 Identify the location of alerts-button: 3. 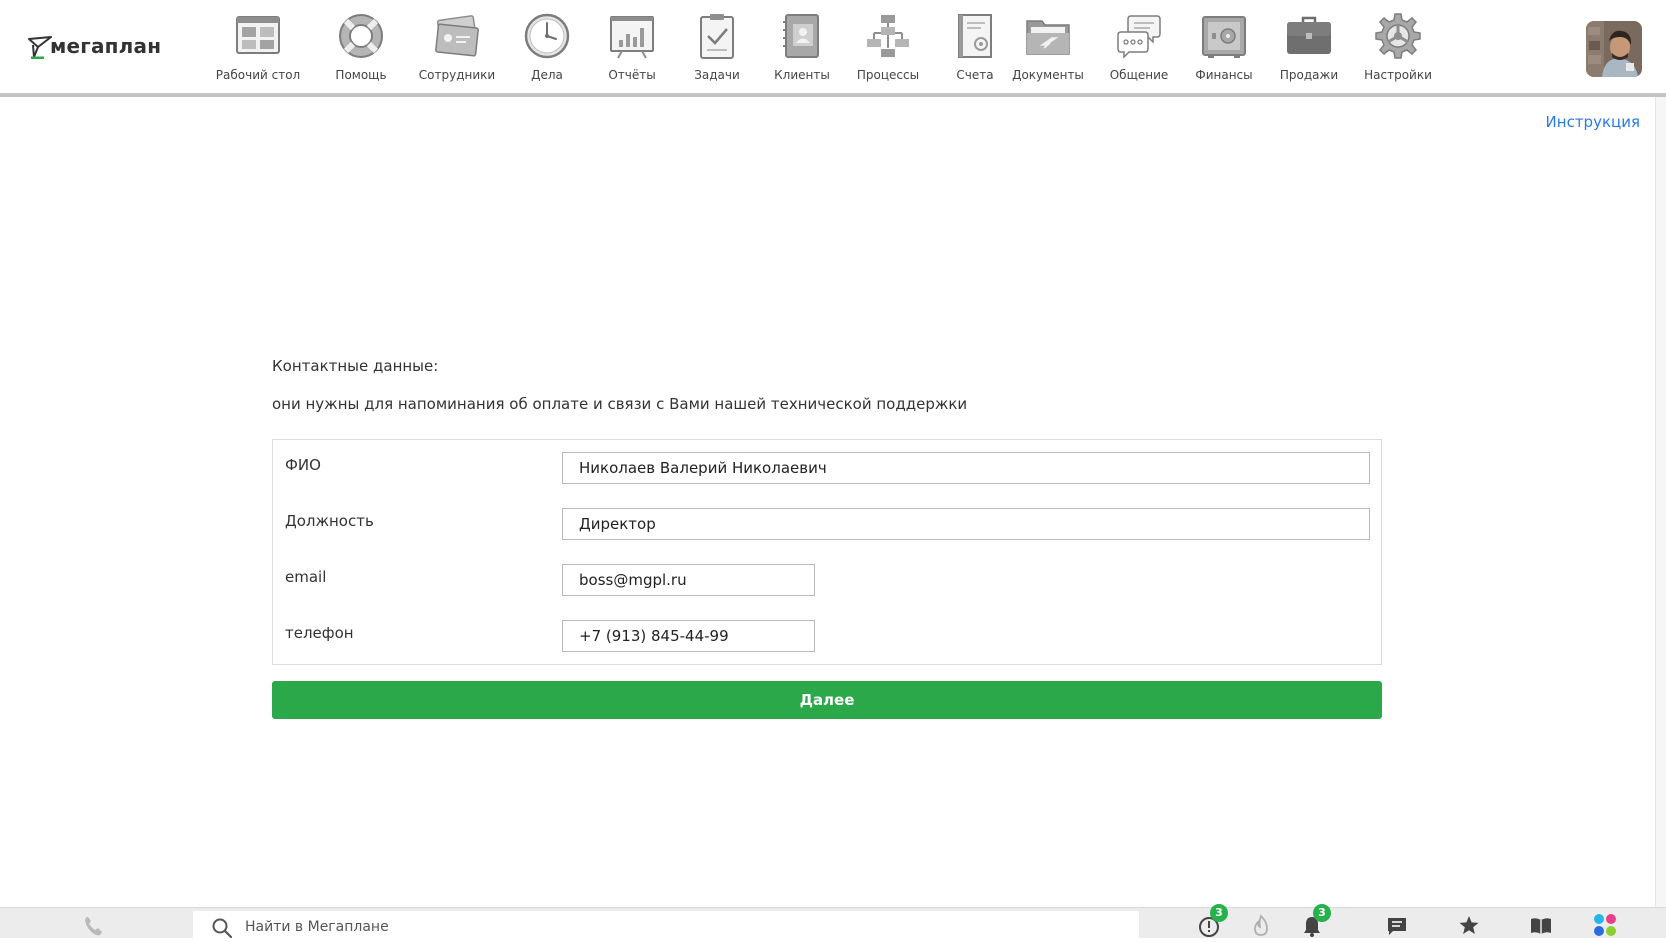
(1212, 921).